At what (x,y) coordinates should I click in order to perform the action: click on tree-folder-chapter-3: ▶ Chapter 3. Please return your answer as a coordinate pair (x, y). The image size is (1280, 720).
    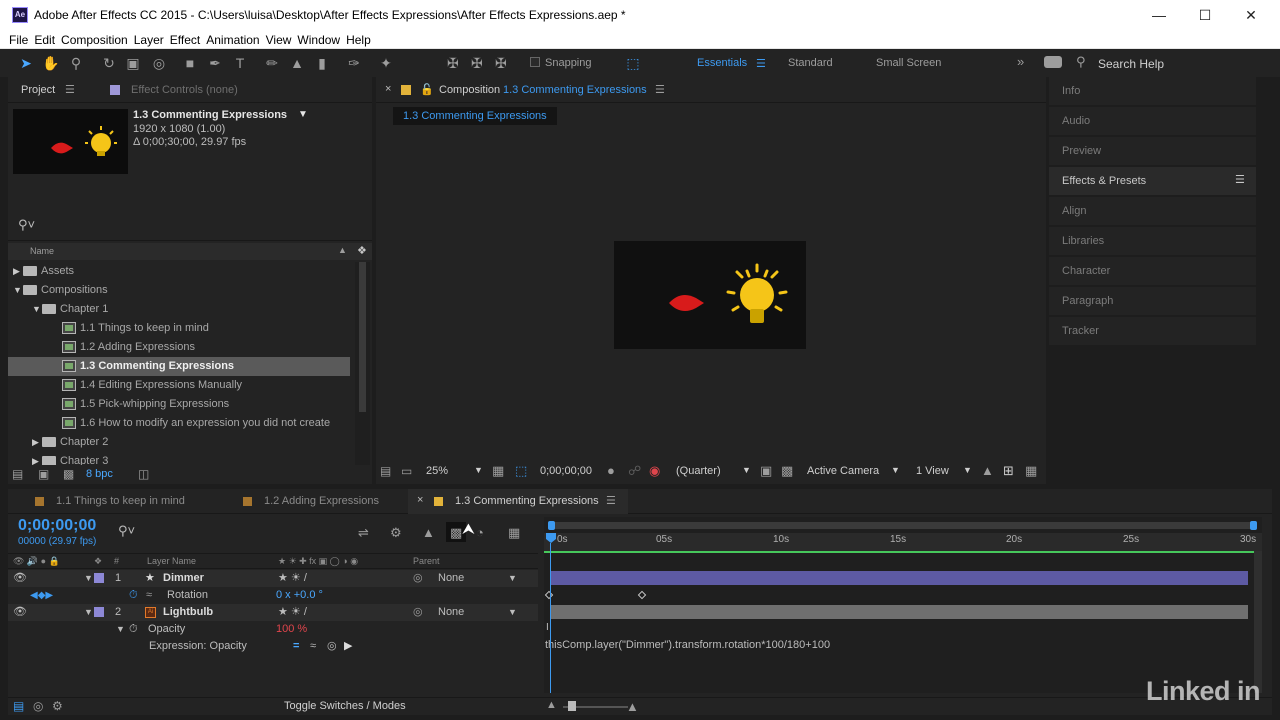
    Looking at the image, I should click on (179, 458).